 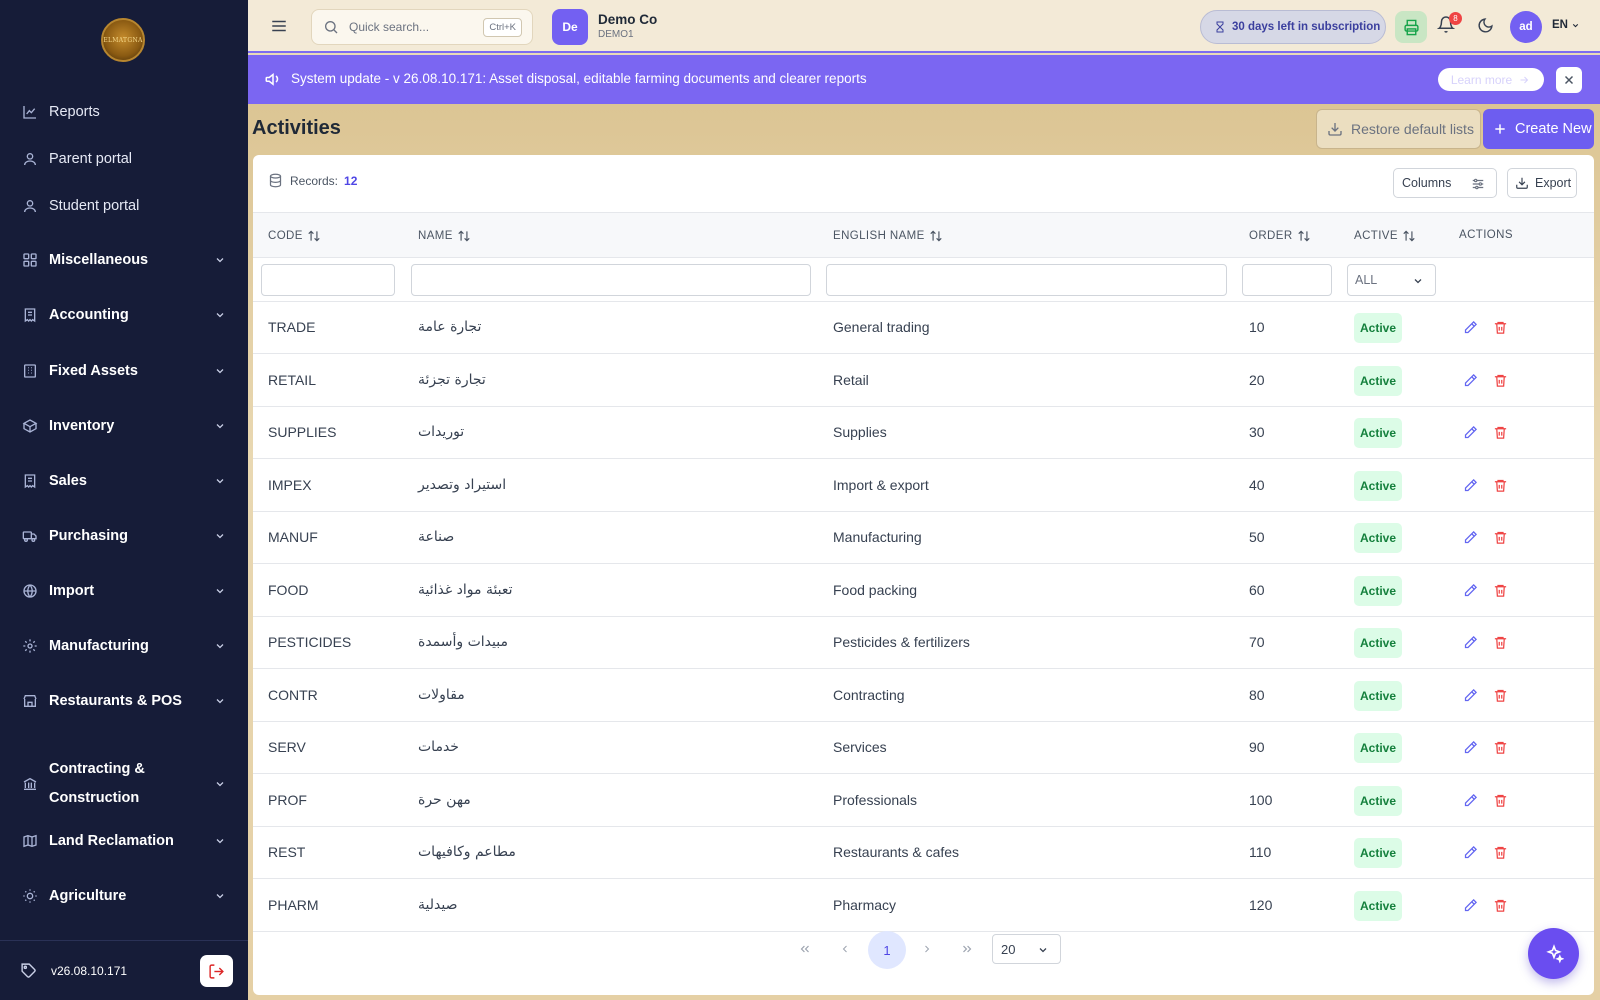 I want to click on code-filter-input, so click(x=328, y=280).